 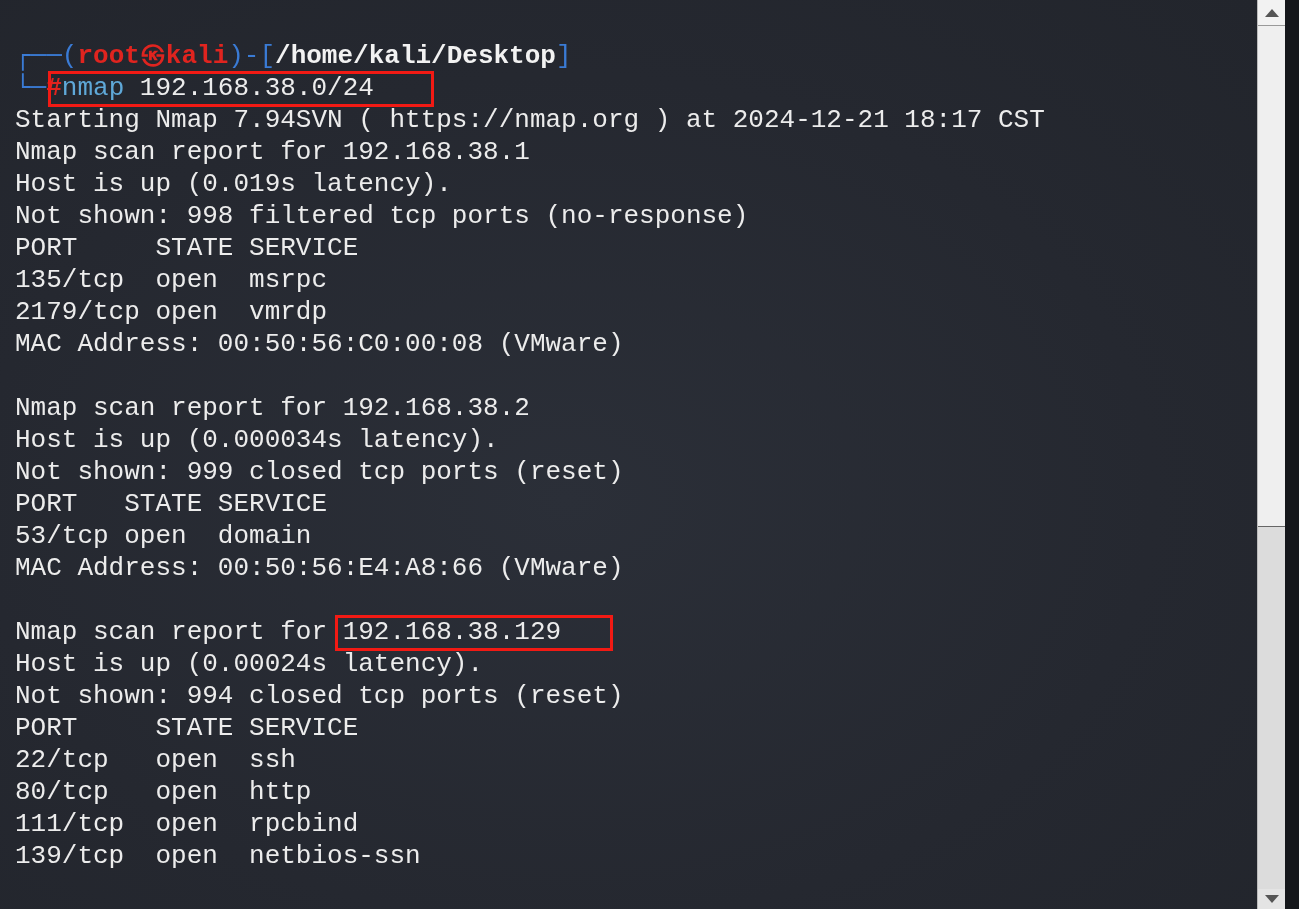 What do you see at coordinates (218, 856) in the screenshot?
I see `terminal-line: 139/tcp open netbios-ssn` at bounding box center [218, 856].